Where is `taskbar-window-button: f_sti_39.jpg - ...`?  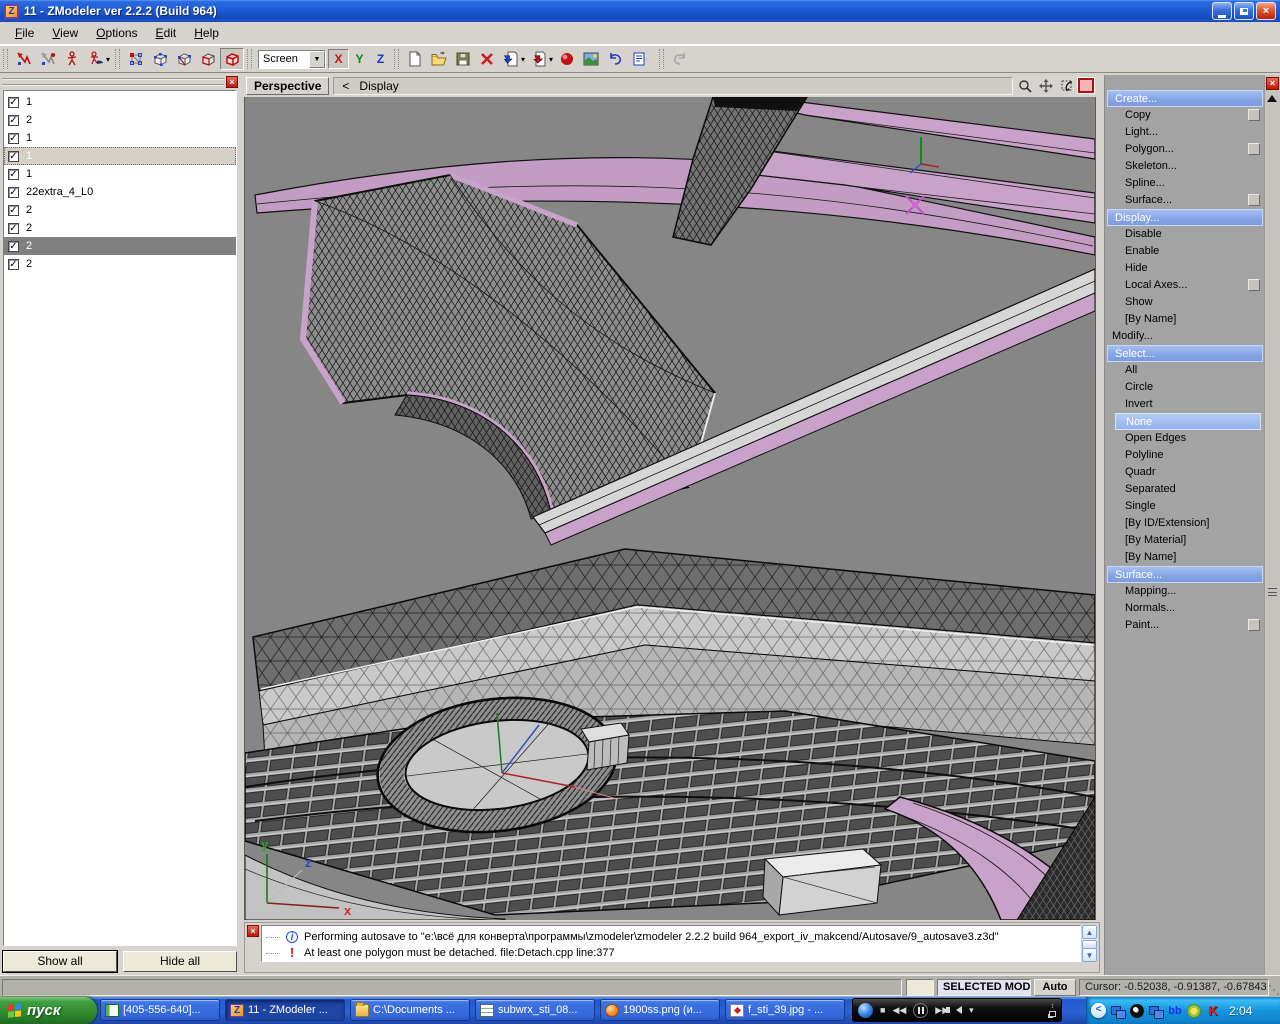 taskbar-window-button: f_sti_39.jpg - ... is located at coordinates (785, 1010).